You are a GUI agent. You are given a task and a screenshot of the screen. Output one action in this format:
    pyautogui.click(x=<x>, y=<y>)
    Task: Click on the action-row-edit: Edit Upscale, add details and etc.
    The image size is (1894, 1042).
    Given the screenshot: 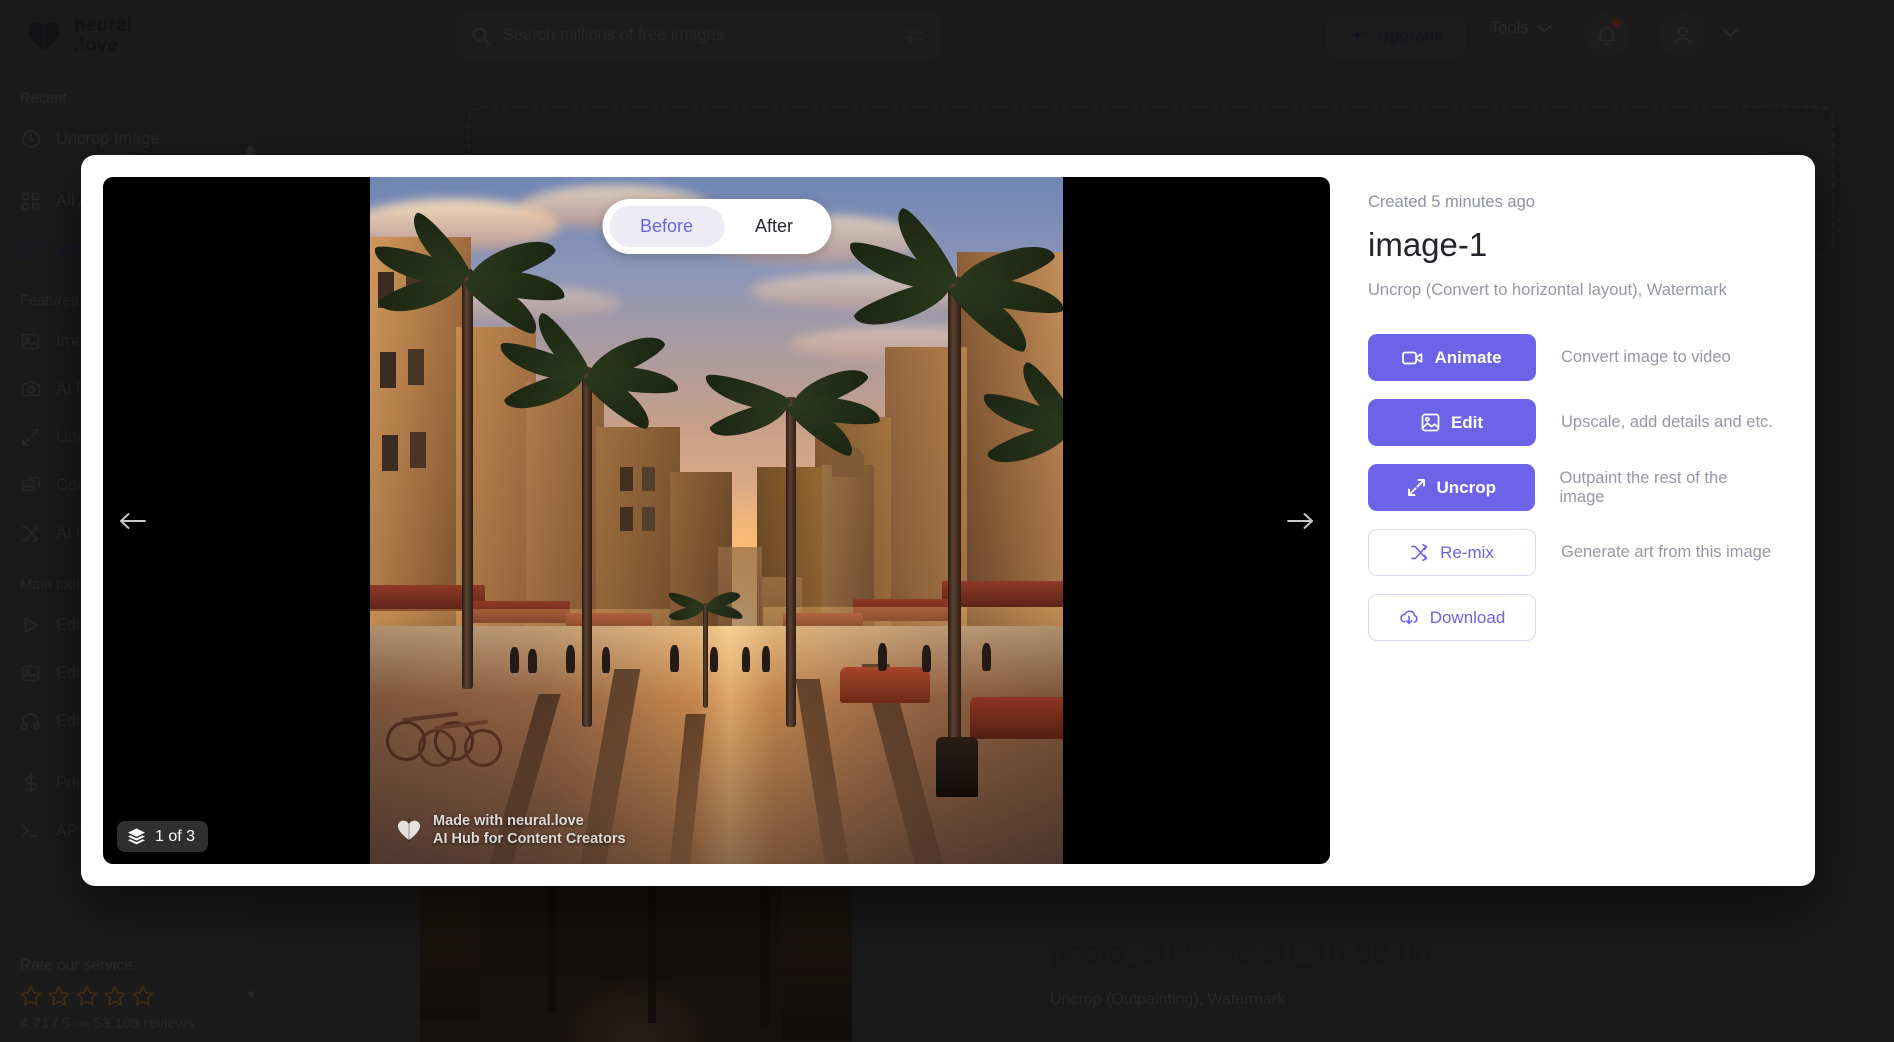 What is the action you would take?
    pyautogui.click(x=1571, y=422)
    